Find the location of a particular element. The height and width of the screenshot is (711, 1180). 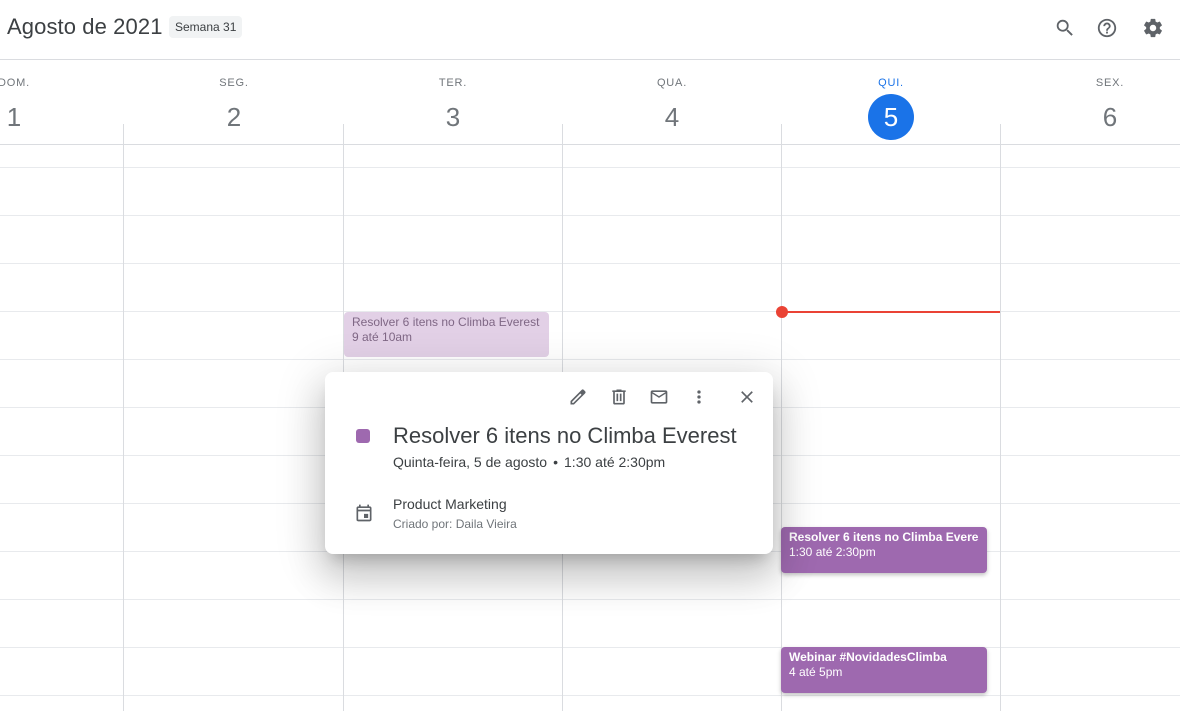

today-circle: 5 is located at coordinates (891, 117).